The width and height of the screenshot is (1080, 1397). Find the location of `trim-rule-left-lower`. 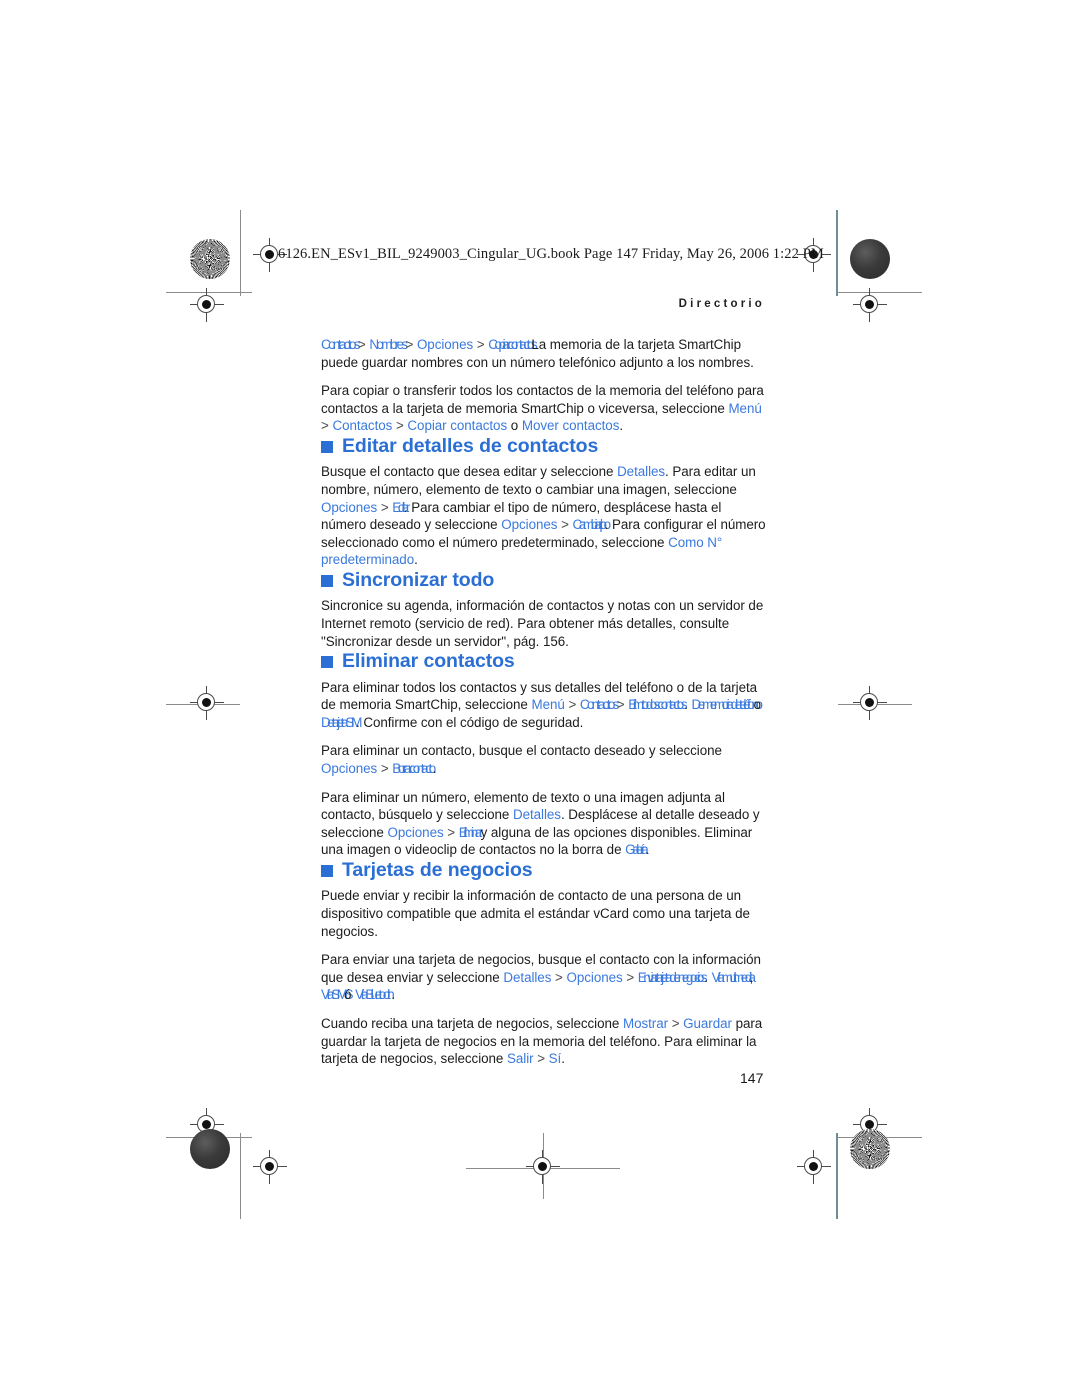

trim-rule-left-lower is located at coordinates (240, 1176).